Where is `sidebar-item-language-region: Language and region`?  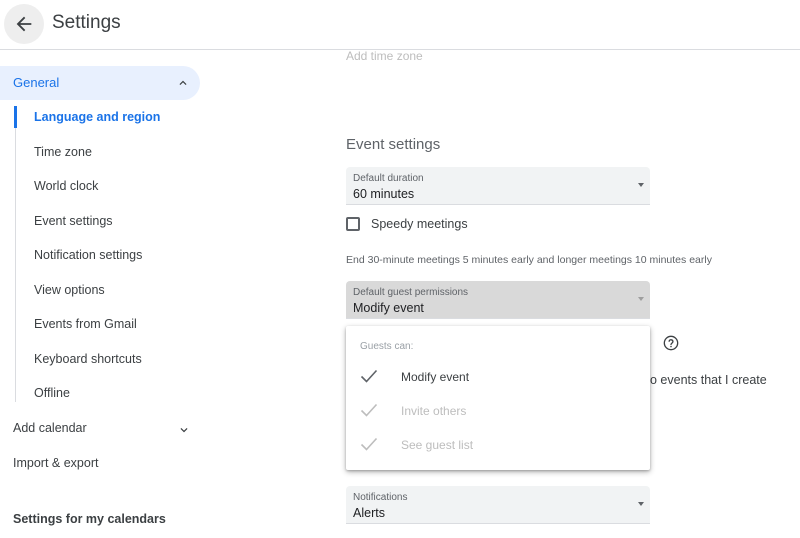
sidebar-item-language-region: Language and region is located at coordinates (97, 117).